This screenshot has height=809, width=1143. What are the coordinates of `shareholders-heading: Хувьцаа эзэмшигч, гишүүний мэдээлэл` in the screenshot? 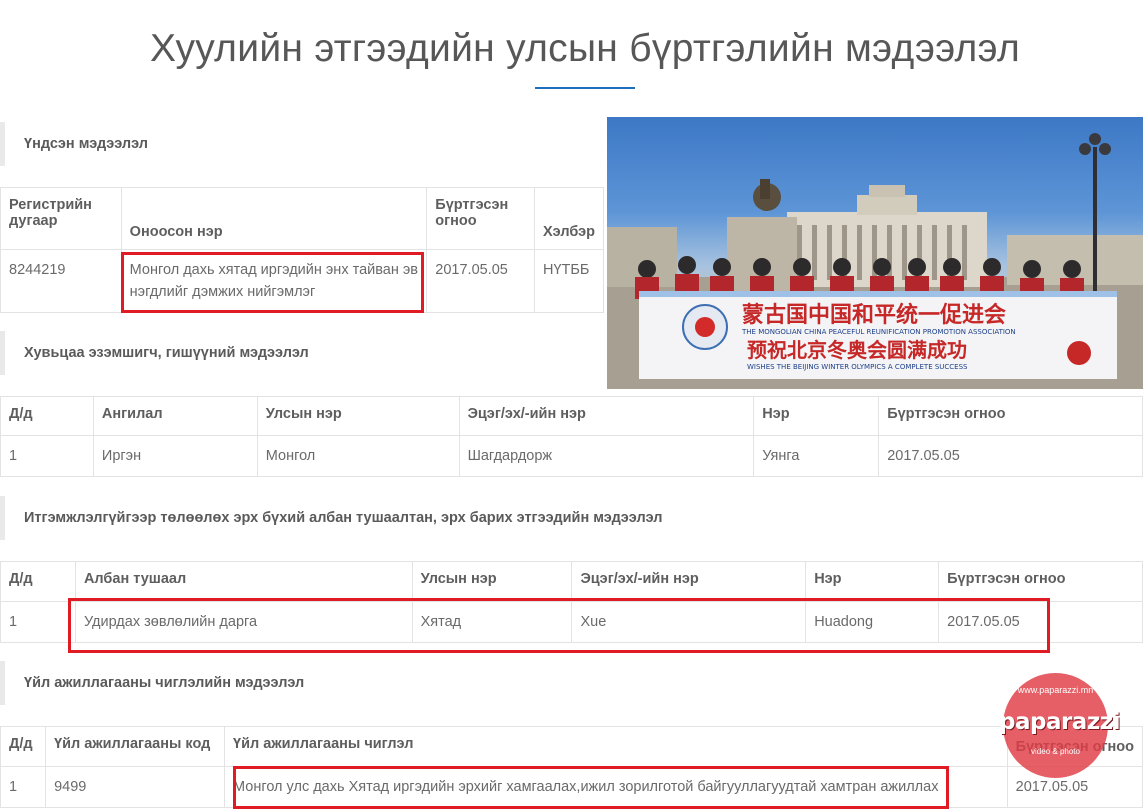 It's located at (300, 353).